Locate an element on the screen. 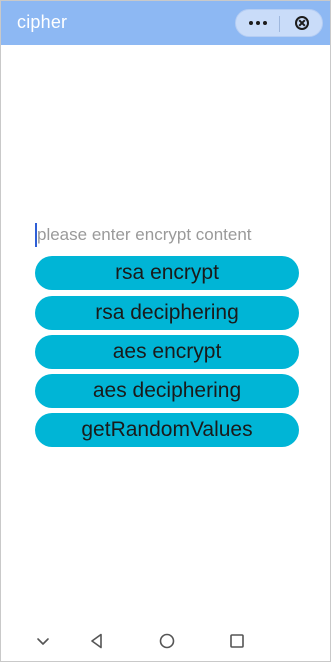 The image size is (331, 662). home-circle-icon is located at coordinates (167, 641).